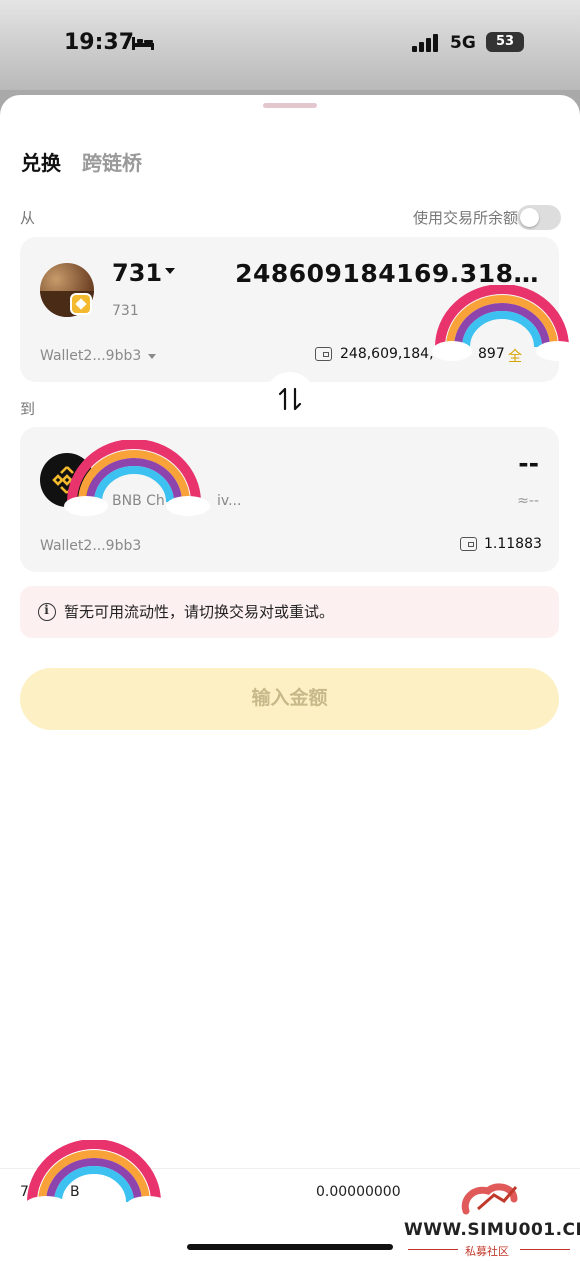  What do you see at coordinates (112, 161) in the screenshot?
I see `tab-cross-chain-bridge: 跨链桥` at bounding box center [112, 161].